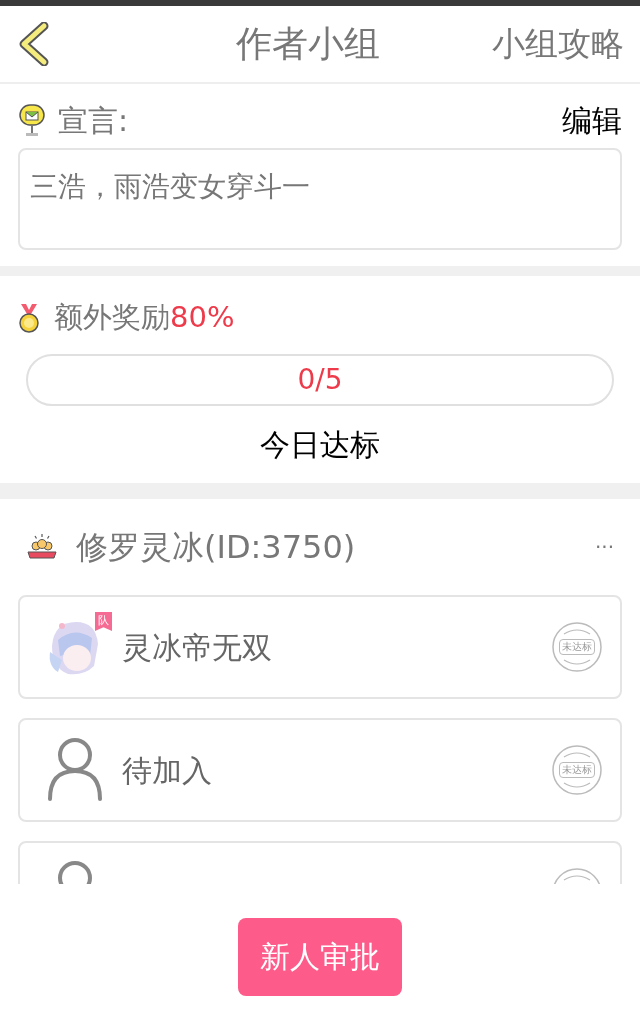 Image resolution: width=640 pixels, height=1029 pixels. I want to click on daily-target-caption: 今日达标, so click(320, 445).